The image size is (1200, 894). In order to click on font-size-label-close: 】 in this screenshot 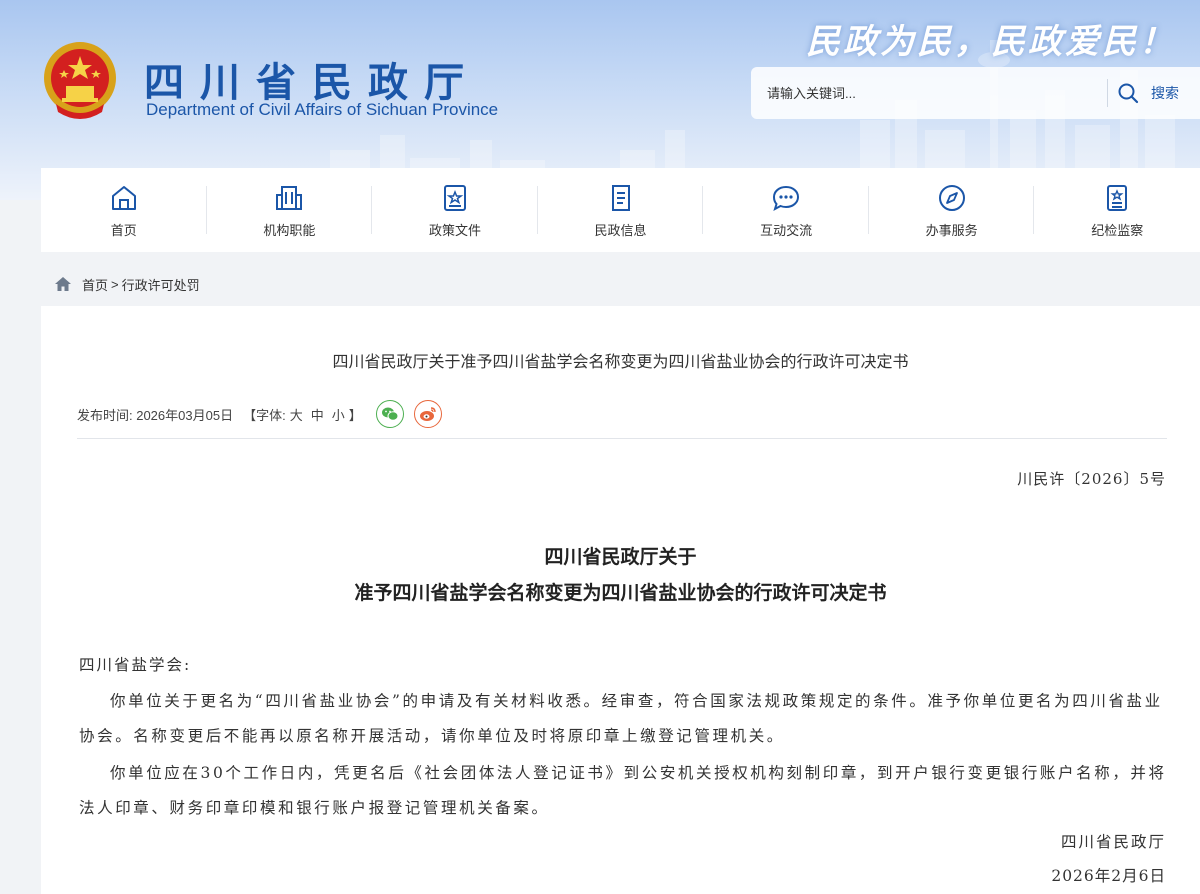, I will do `click(355, 415)`.